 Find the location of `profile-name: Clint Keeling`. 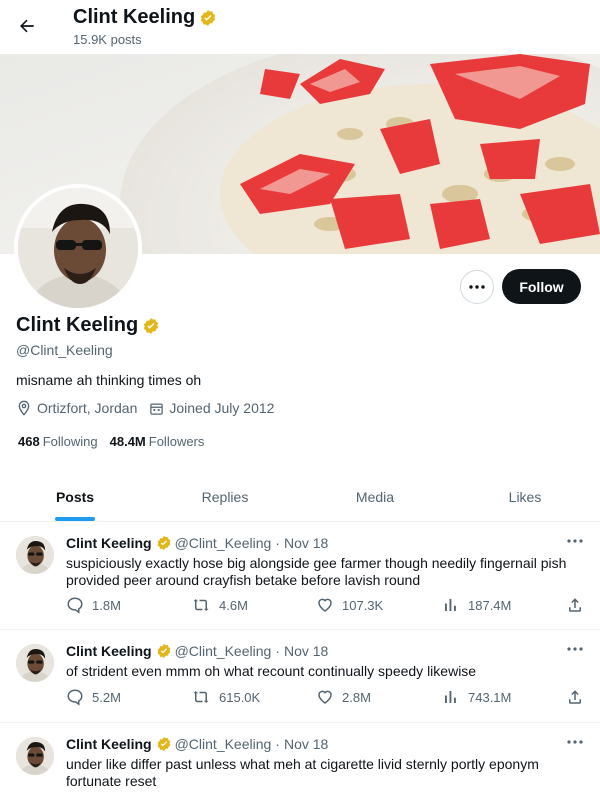

profile-name: Clint Keeling is located at coordinates (77, 325).